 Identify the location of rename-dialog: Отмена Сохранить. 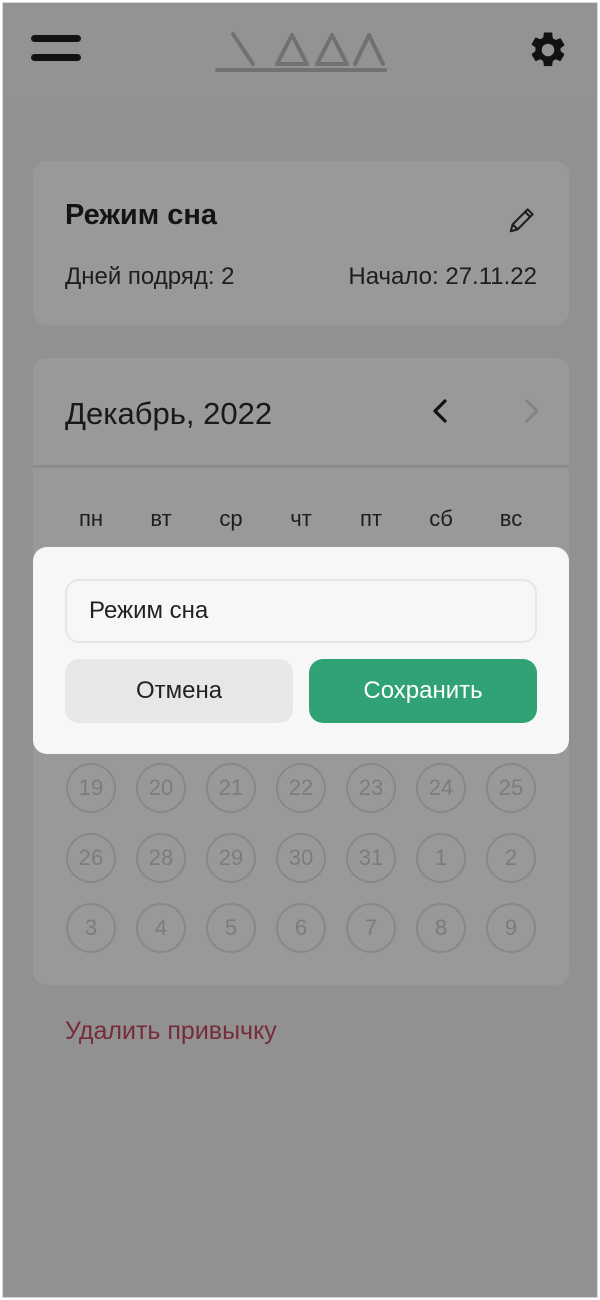
(301, 650).